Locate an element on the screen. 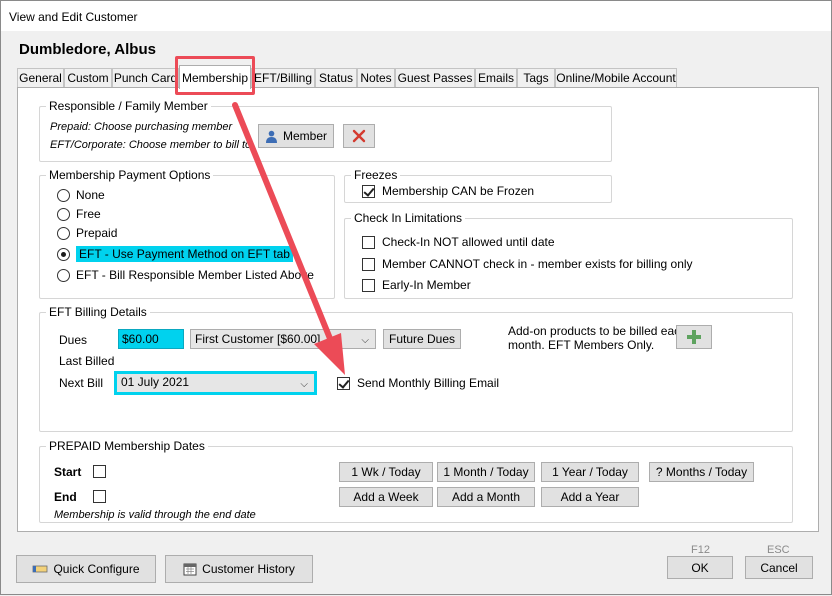  next-bill-value: 01 July 2021 is located at coordinates (155, 382).